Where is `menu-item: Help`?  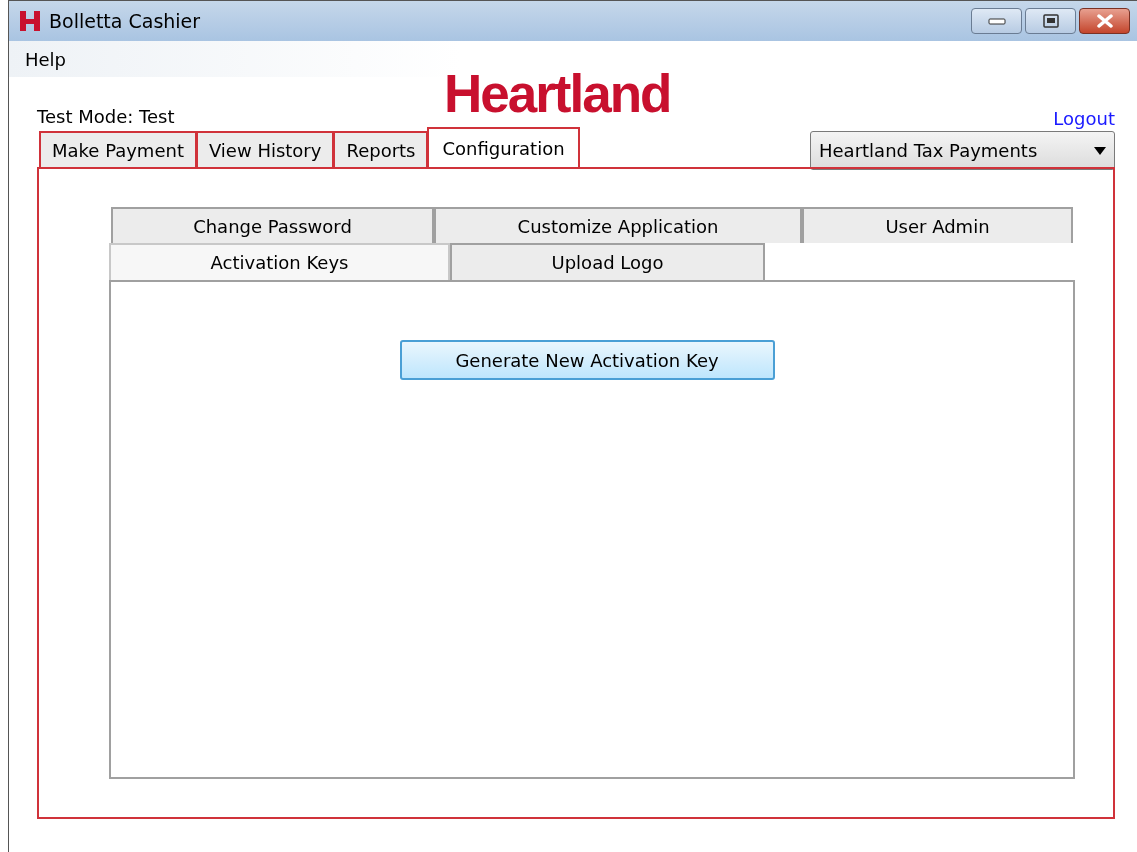 menu-item: Help is located at coordinates (46, 59).